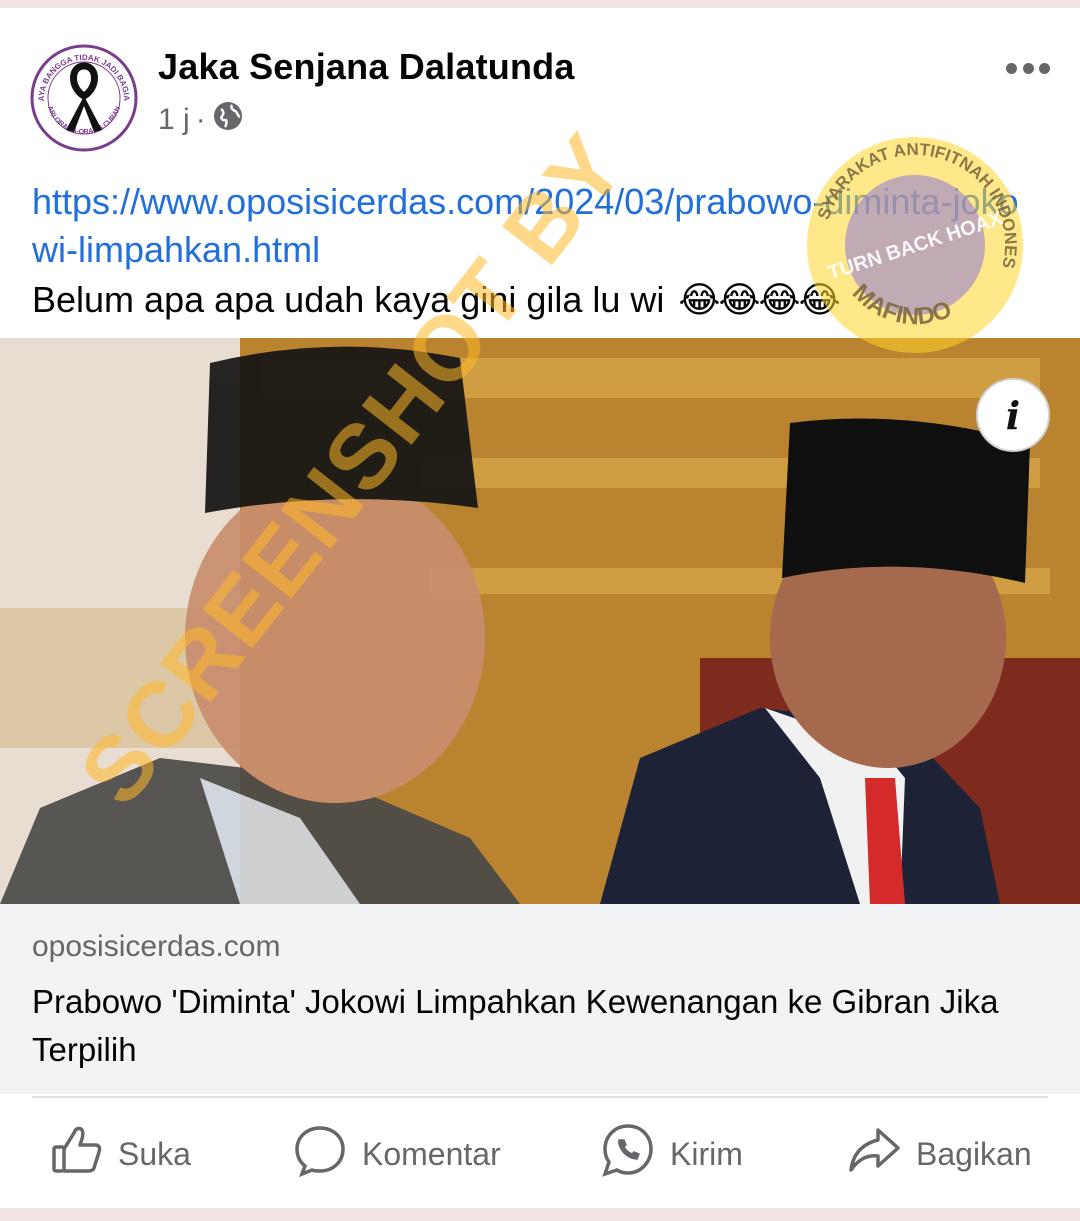 The width and height of the screenshot is (1080, 1221). I want to click on post-meta: 1 j ·, so click(201, 120).